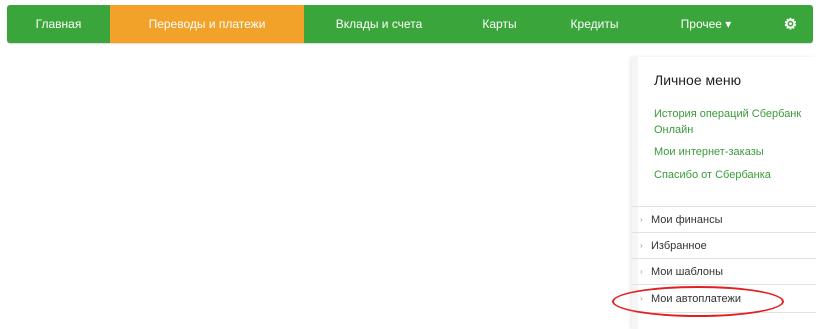 The image size is (816, 329). Describe the element at coordinates (728, 219) in the screenshot. I see `menu-section-my-finances: › Мои финансы` at that location.